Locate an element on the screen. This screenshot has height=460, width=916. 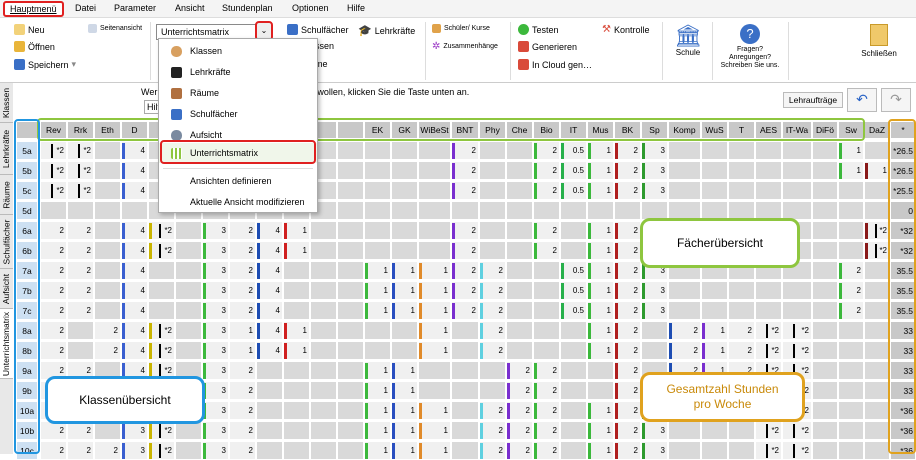
sidebar-tab-lehrkraefte: Lehrkräfte is located at coordinates (6, 149).